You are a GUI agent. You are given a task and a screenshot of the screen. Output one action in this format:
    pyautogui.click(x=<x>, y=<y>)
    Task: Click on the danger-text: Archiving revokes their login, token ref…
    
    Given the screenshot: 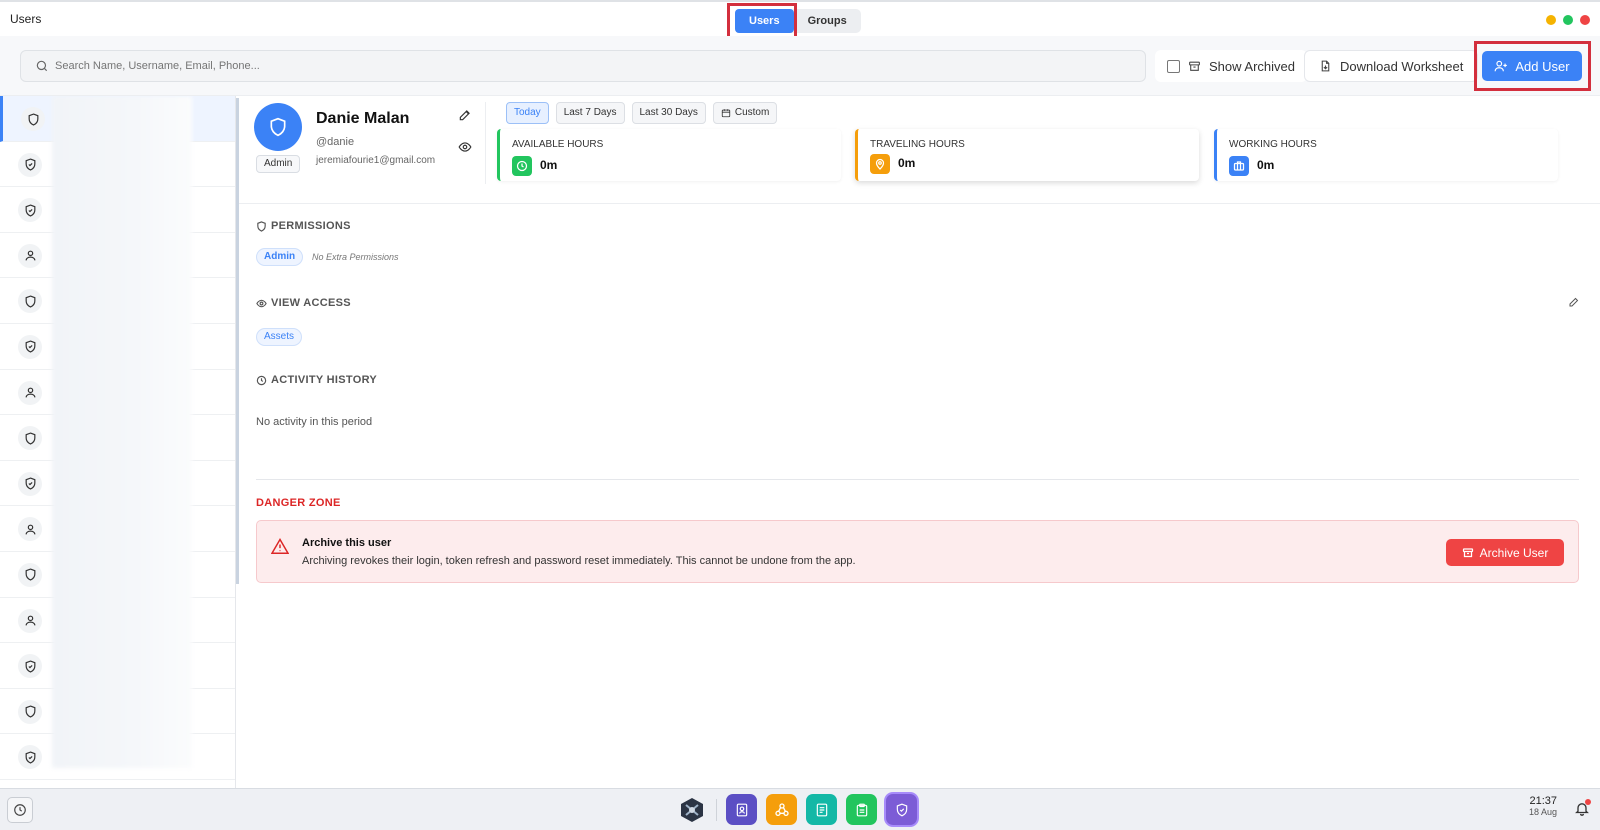 What is the action you would take?
    pyautogui.click(x=579, y=561)
    